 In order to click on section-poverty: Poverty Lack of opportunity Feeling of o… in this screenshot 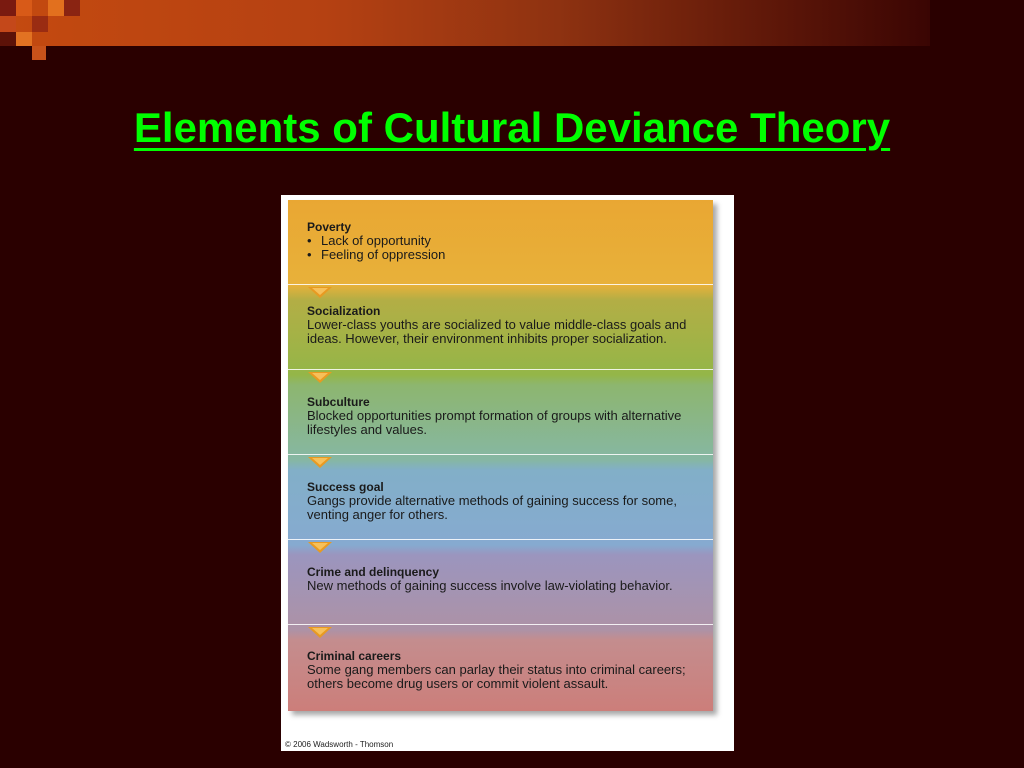, I will do `click(500, 242)`.